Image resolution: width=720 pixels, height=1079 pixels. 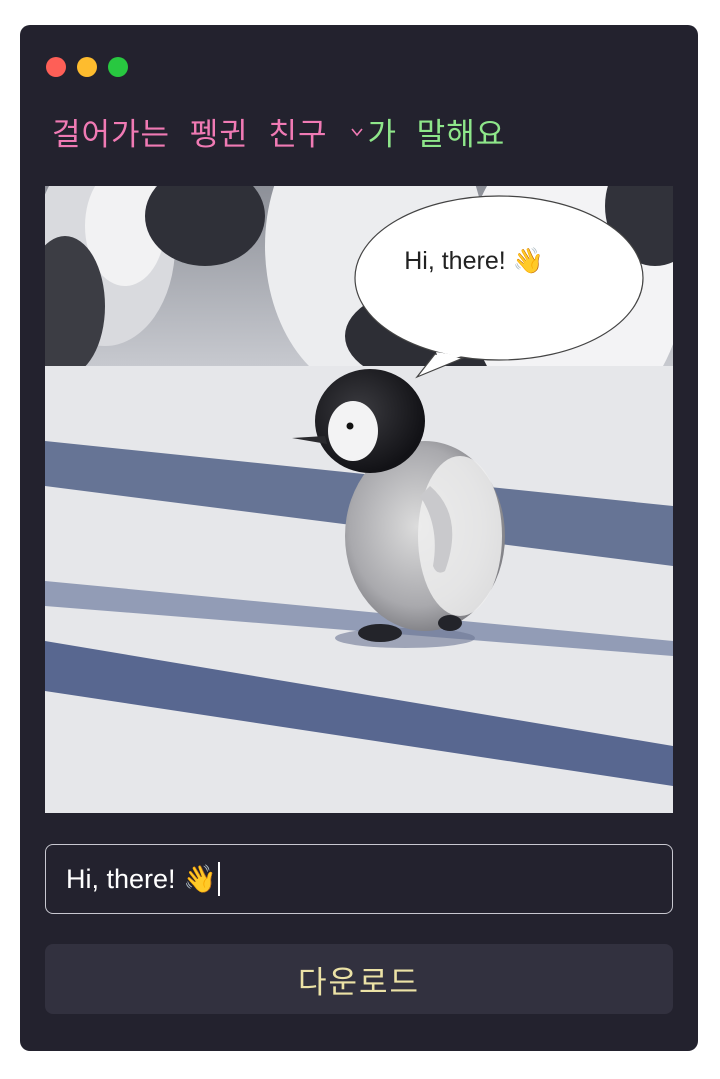 I want to click on speech-bubble-text: Hi, there! 👋, so click(x=474, y=261).